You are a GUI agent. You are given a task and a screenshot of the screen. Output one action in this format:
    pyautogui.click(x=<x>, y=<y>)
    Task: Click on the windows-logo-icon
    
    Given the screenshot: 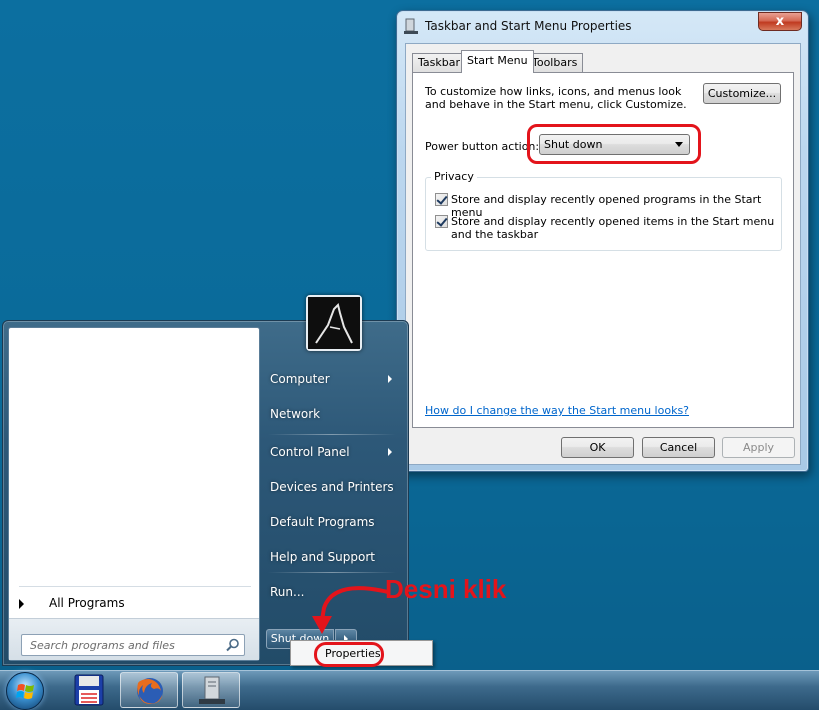 What is the action you would take?
    pyautogui.click(x=25, y=691)
    